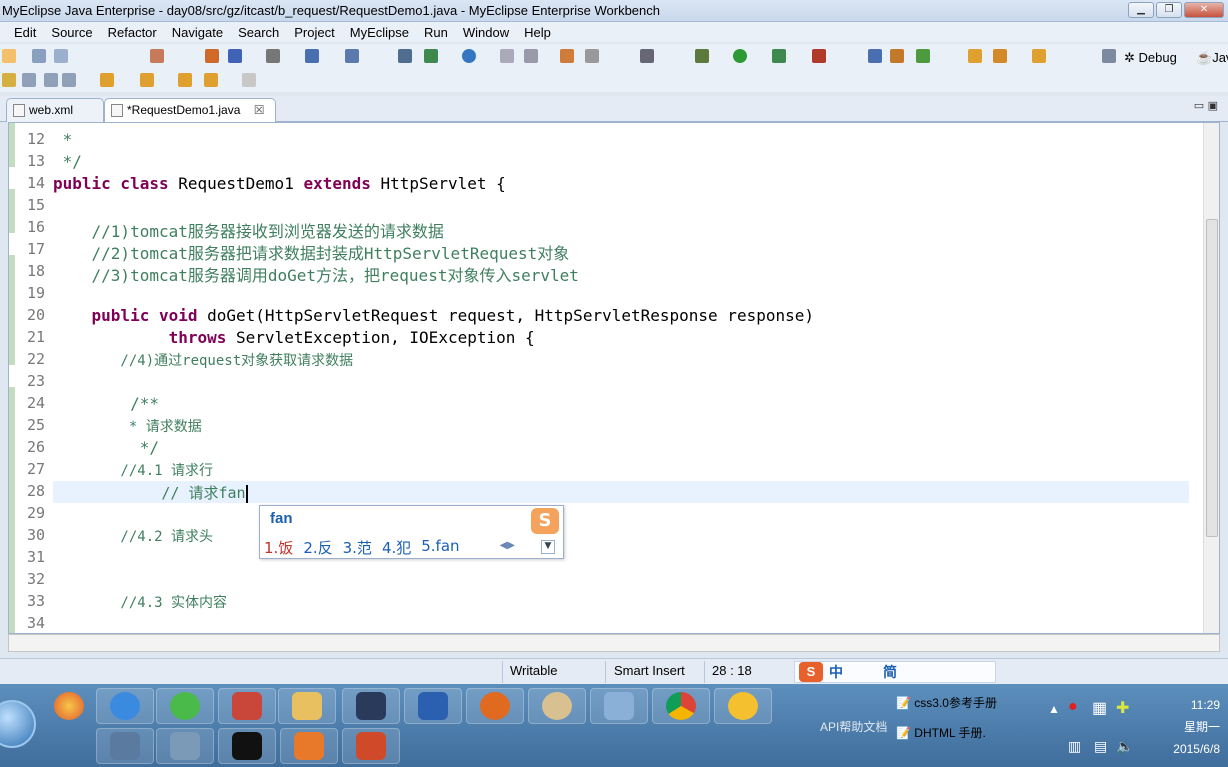 The height and width of the screenshot is (767, 1228). What do you see at coordinates (743, 706) in the screenshot?
I see `taskbar-chat-app` at bounding box center [743, 706].